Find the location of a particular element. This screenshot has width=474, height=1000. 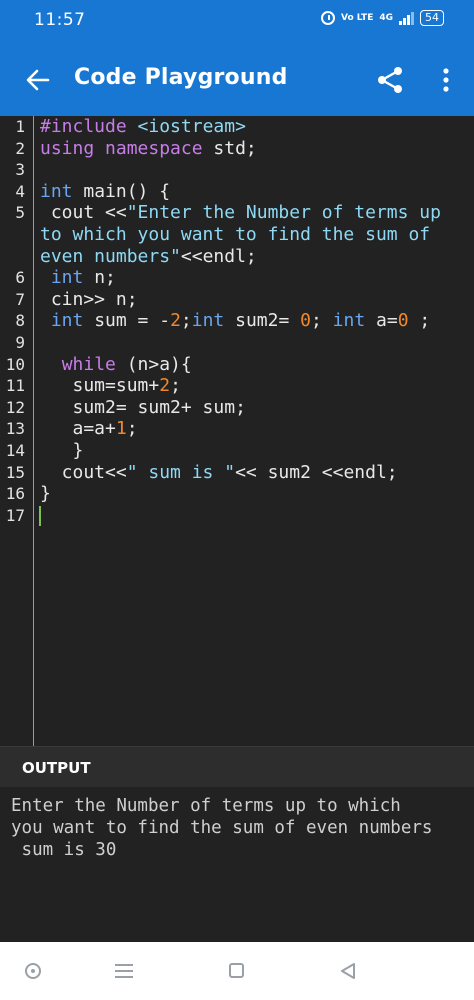

status-icons: Vo LTE 4G 54 is located at coordinates (382, 18).